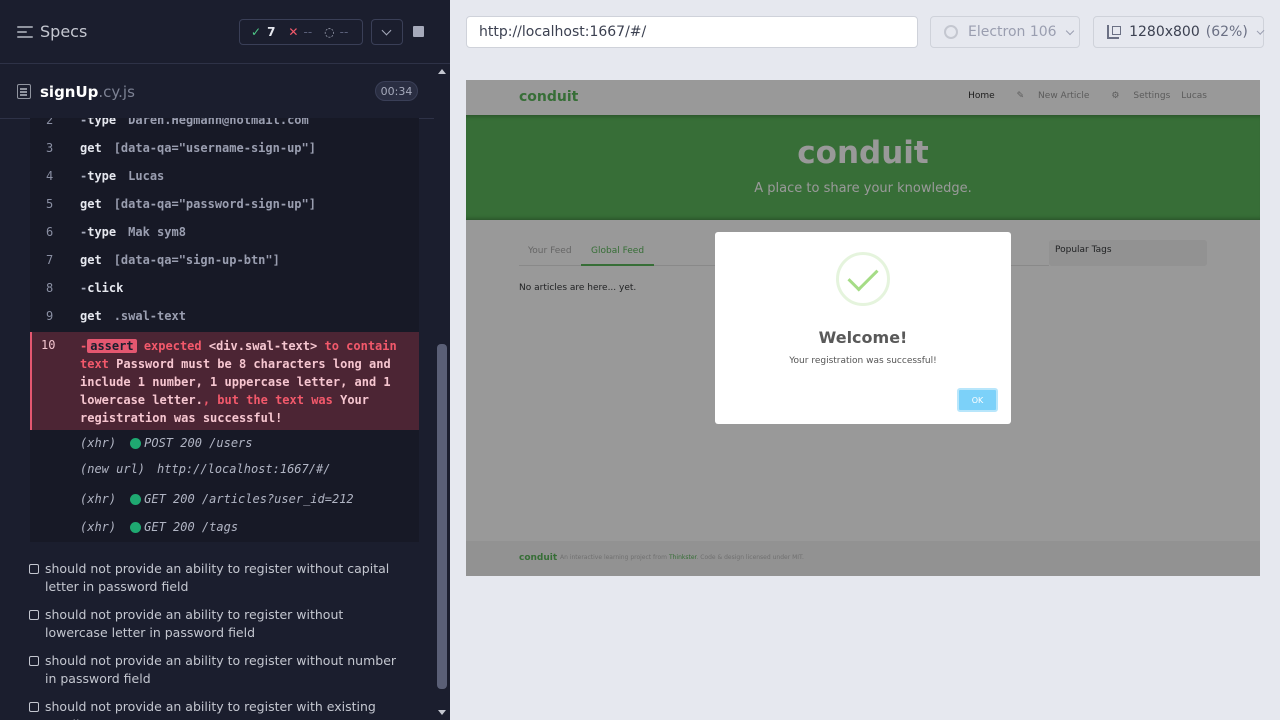  Describe the element at coordinates (329, 32) in the screenshot. I see `pending-icon: ◌` at that location.